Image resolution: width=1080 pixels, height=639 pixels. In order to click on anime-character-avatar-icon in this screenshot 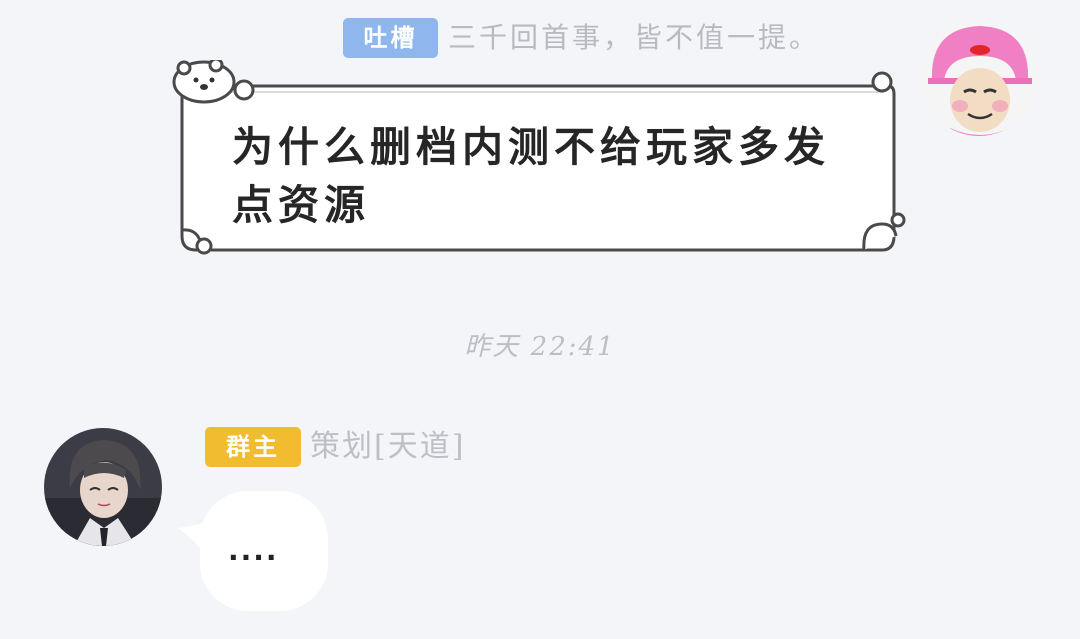, I will do `click(103, 487)`.